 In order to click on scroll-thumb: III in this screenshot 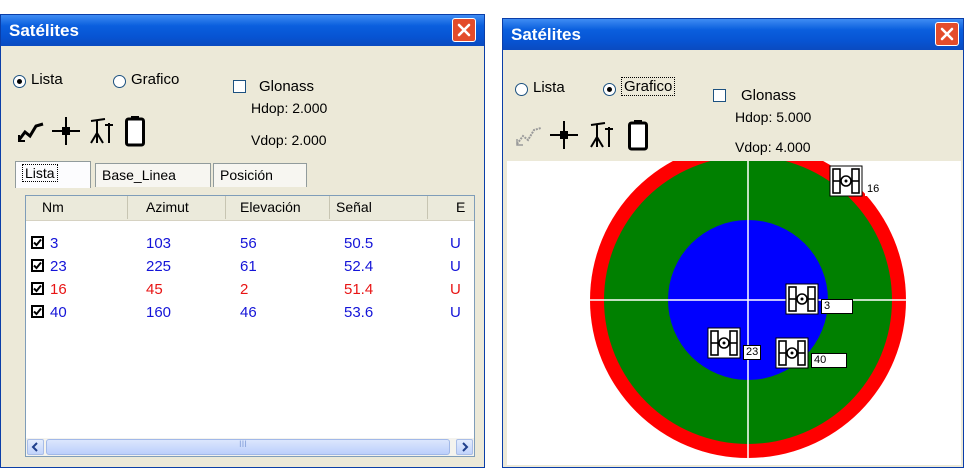, I will do `click(248, 447)`.